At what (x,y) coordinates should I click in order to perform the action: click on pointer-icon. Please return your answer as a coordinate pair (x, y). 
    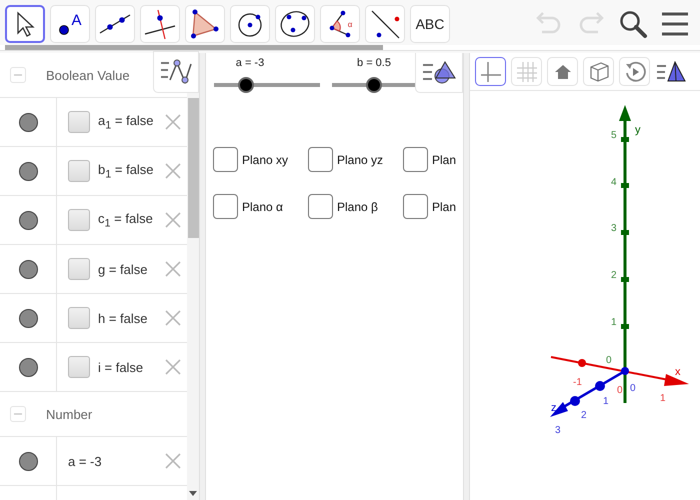
    Looking at the image, I should click on (25, 24).